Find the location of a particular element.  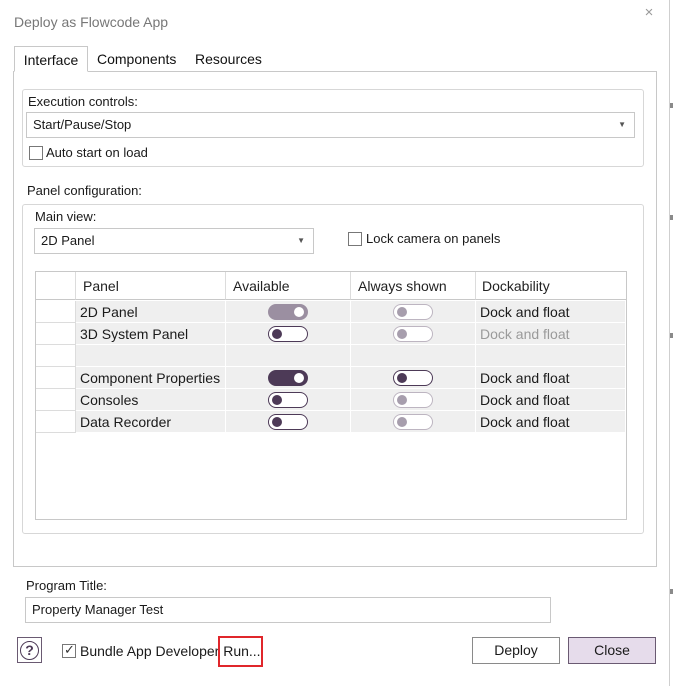

table-row is located at coordinates (331, 356).